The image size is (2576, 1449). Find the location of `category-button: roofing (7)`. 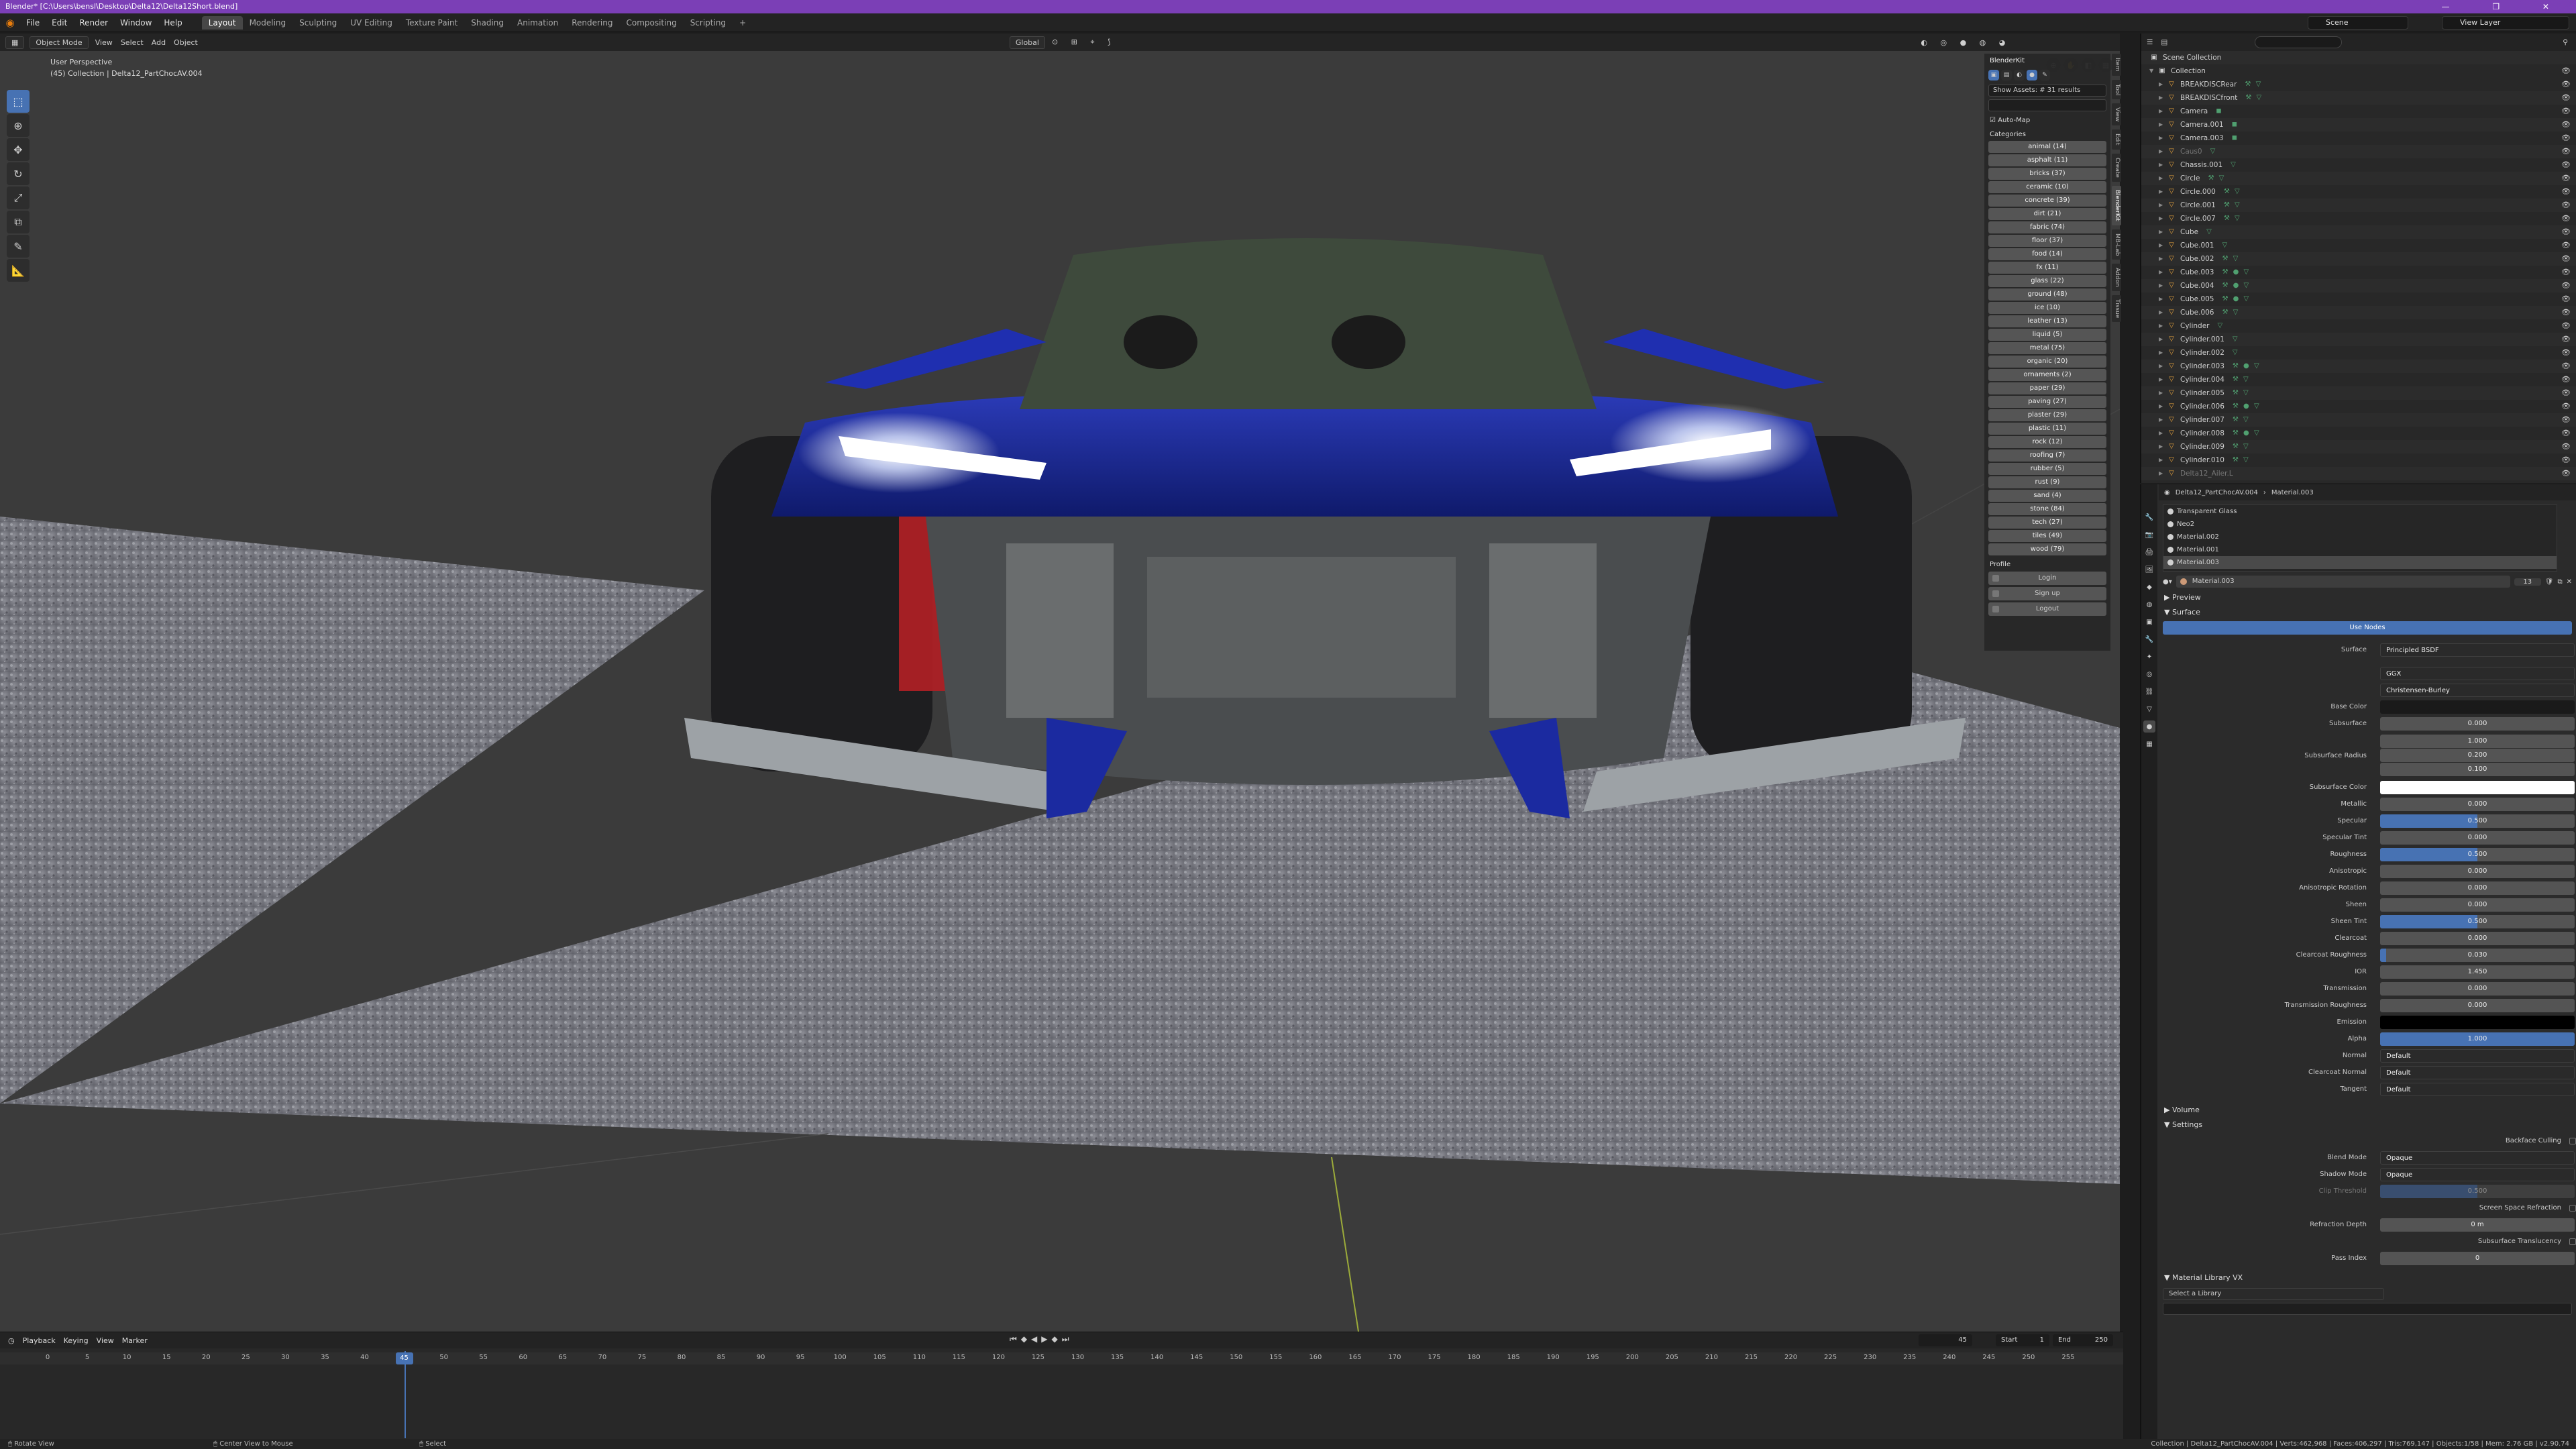

category-button: roofing (7) is located at coordinates (2047, 455).